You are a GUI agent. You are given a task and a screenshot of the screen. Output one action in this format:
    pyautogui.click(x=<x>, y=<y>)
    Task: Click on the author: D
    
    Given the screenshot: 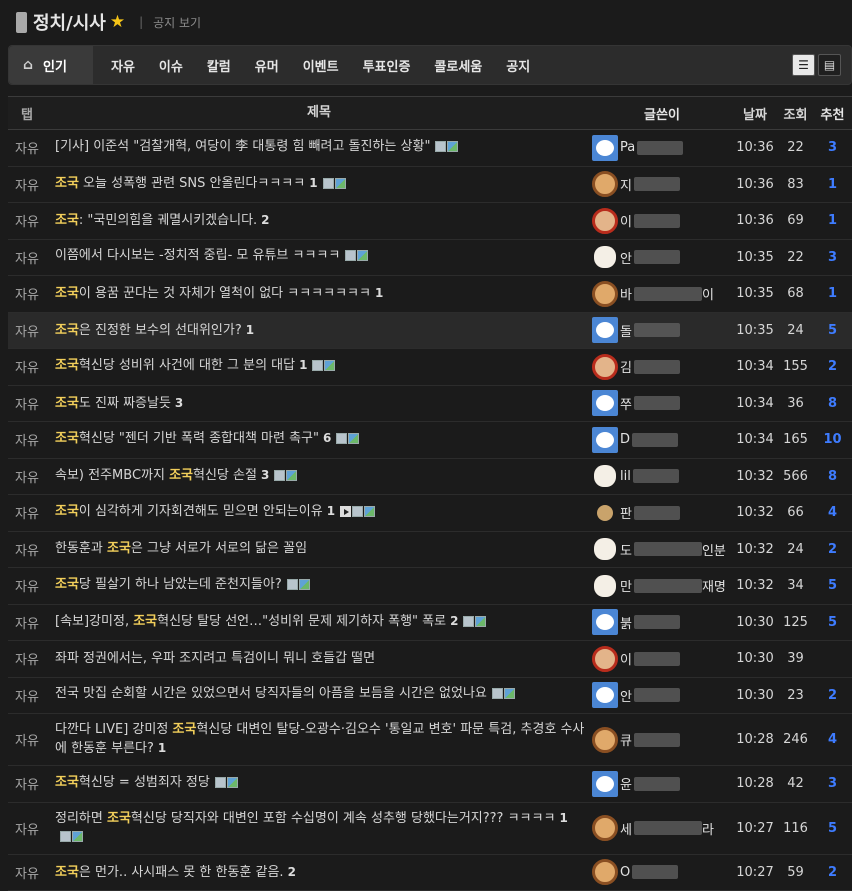 What is the action you would take?
    pyautogui.click(x=662, y=439)
    